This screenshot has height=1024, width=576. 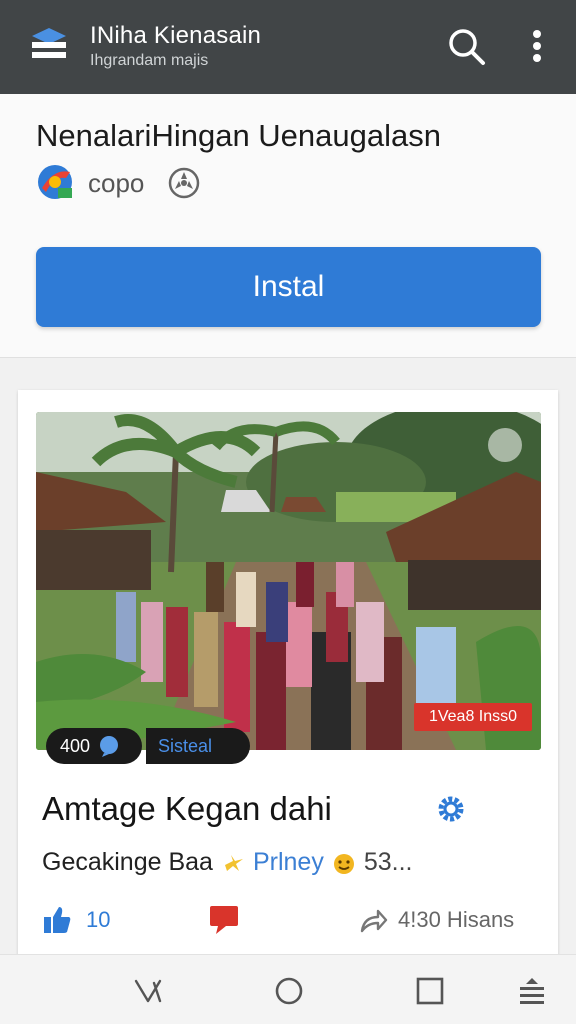 What do you see at coordinates (505, 445) in the screenshot?
I see `expand-icon` at bounding box center [505, 445].